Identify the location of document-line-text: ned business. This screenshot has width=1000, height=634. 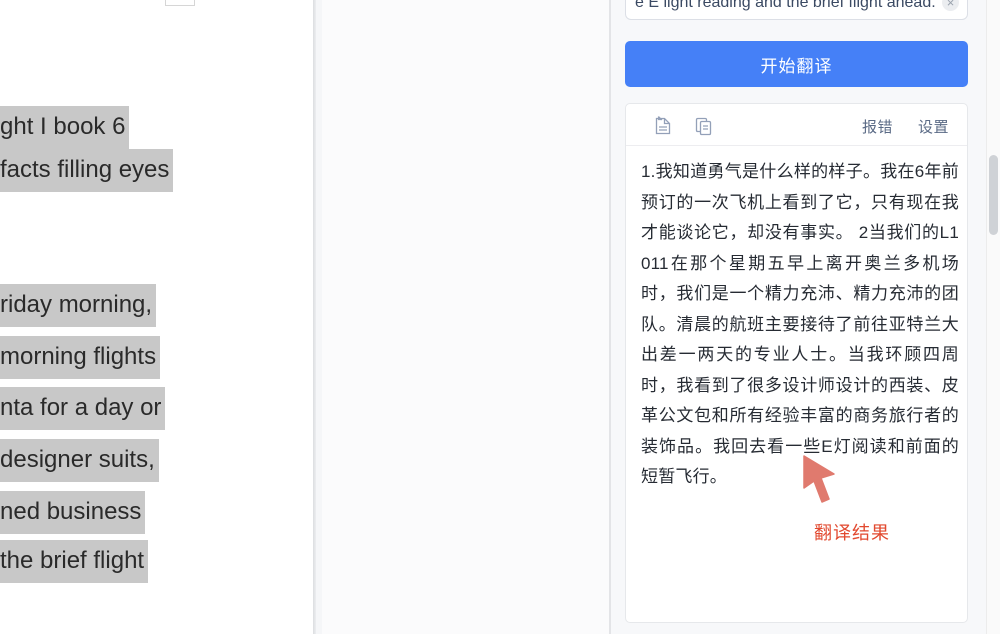
(73, 512).